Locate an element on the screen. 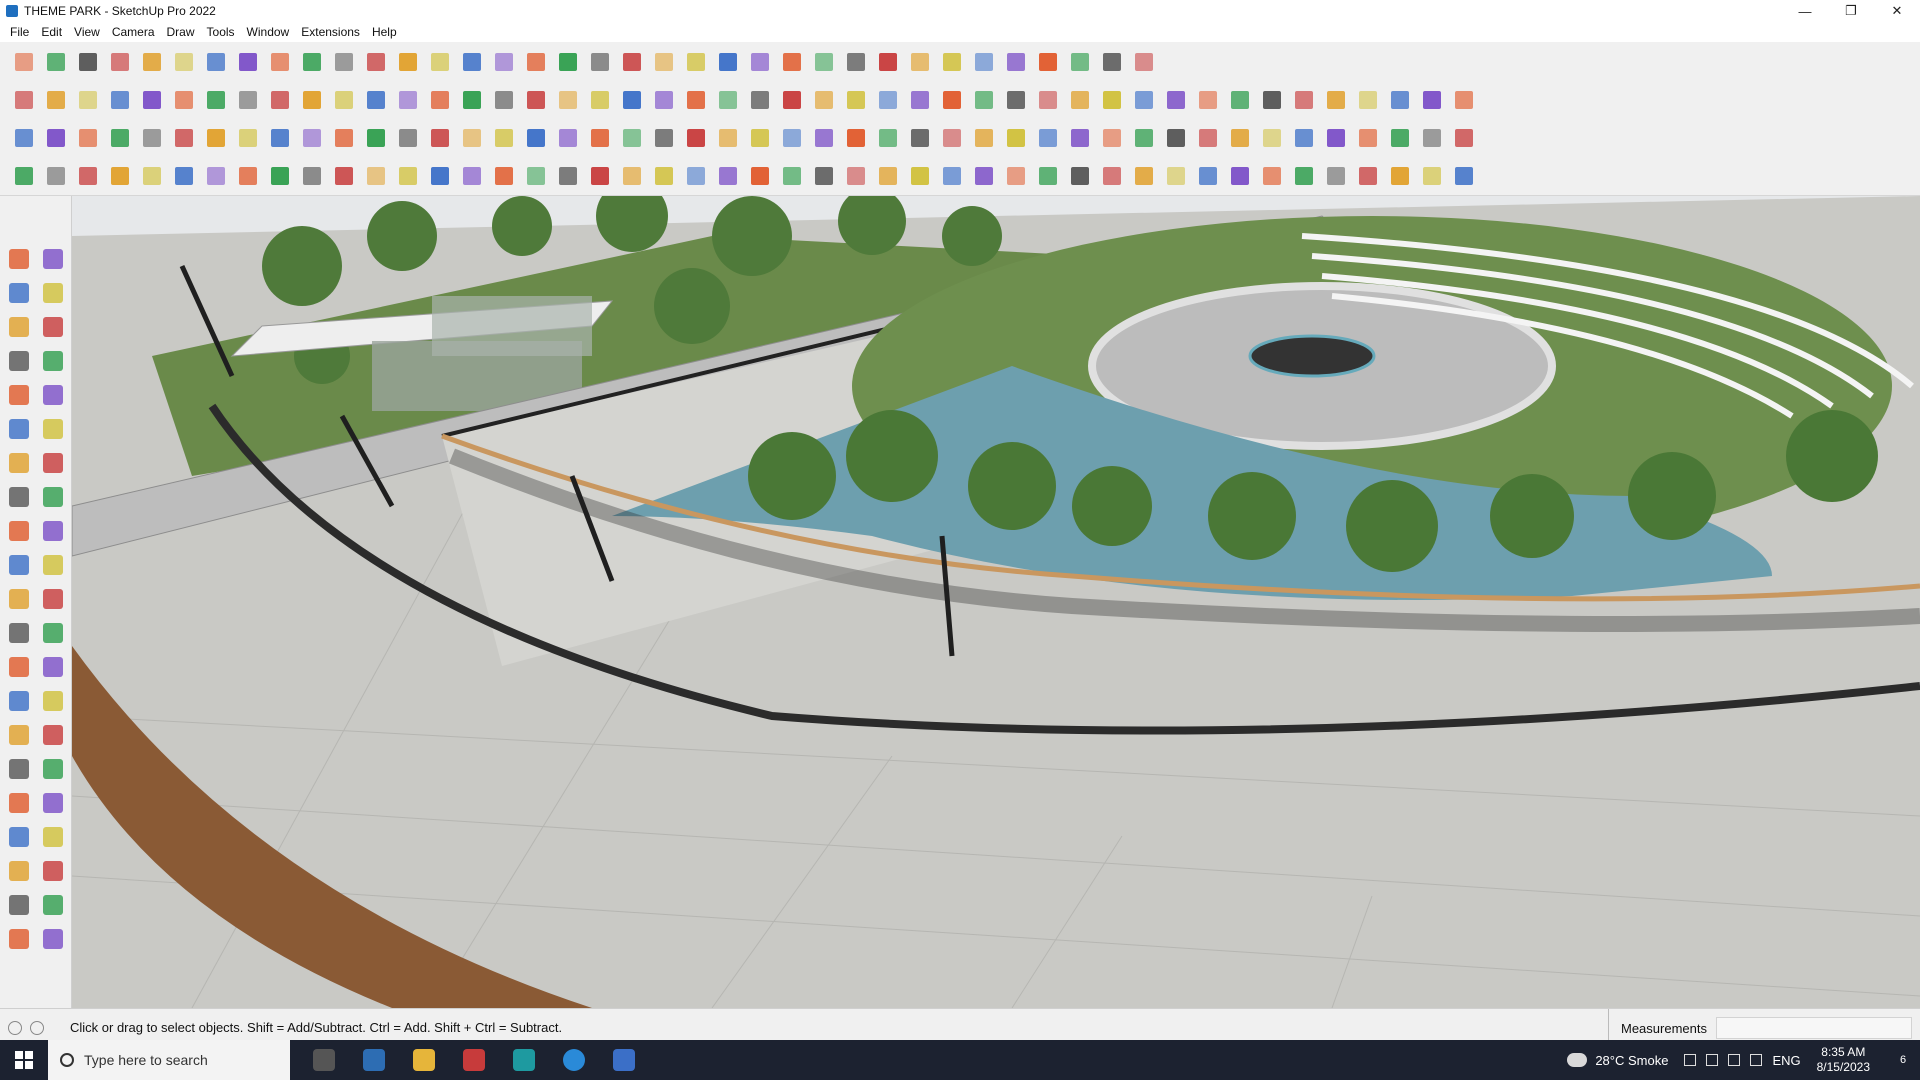  tape-measure-icon is located at coordinates (53, 327).